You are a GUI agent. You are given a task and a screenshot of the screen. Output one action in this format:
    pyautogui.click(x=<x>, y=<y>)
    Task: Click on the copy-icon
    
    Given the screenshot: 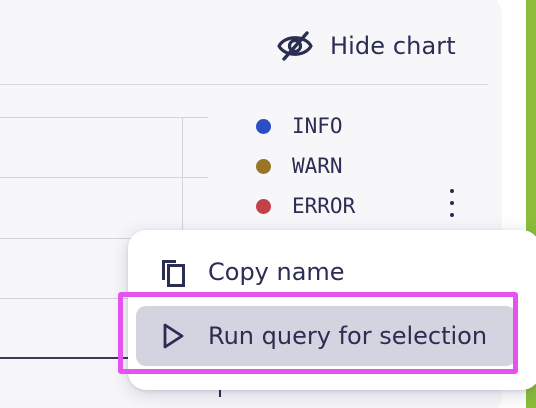 What is the action you would take?
    pyautogui.click(x=172, y=272)
    